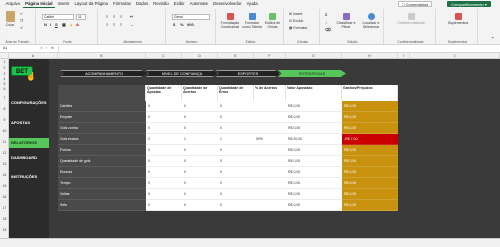  Describe the element at coordinates (4, 219) in the screenshot. I see `row-header: 18` at that location.